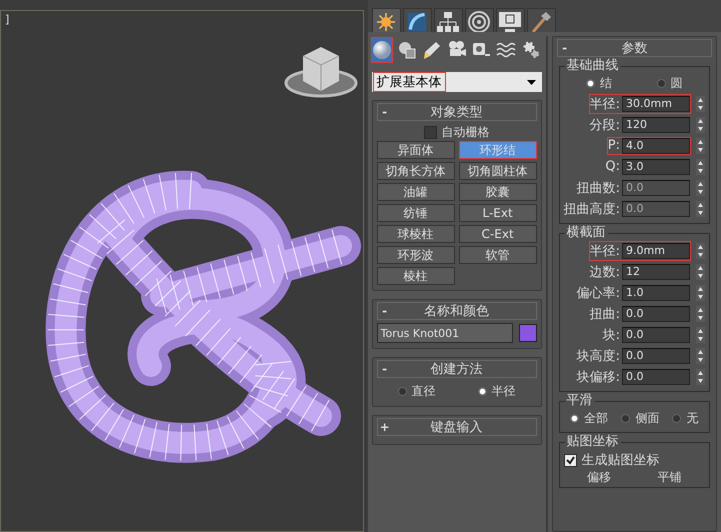  Describe the element at coordinates (321, 72) in the screenshot. I see `viewcube-icon` at that location.